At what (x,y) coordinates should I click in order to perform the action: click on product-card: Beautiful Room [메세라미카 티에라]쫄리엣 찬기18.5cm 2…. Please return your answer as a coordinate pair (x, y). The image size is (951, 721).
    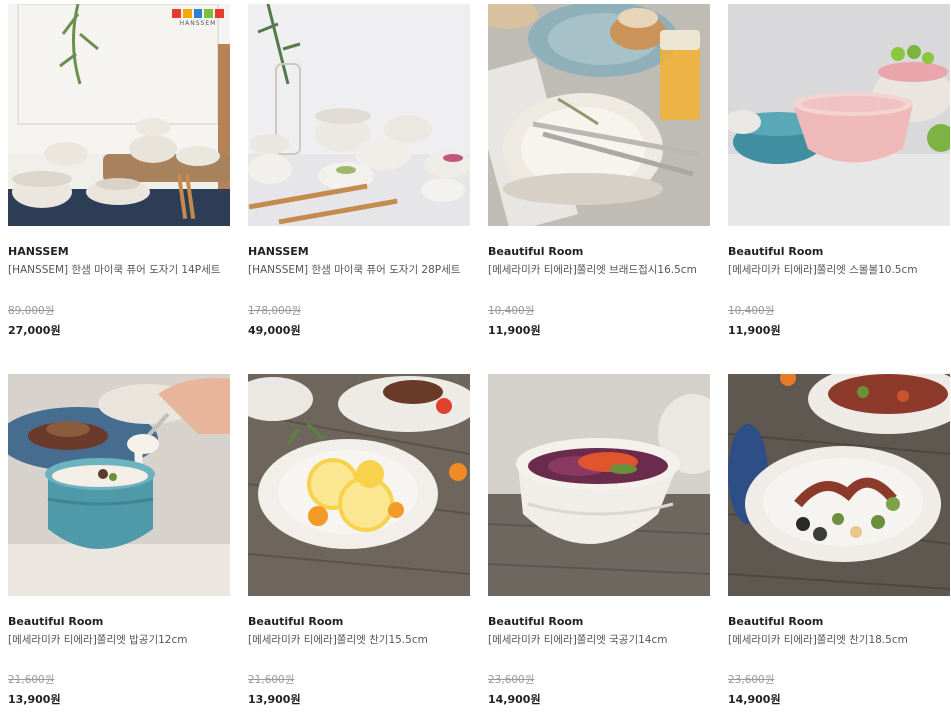
    Looking at the image, I should click on (839, 540).